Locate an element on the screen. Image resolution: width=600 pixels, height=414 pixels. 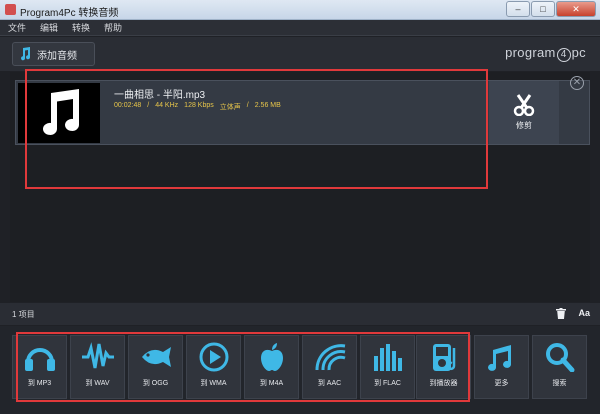
maximize-button: □ is located at coordinates (543, 9).